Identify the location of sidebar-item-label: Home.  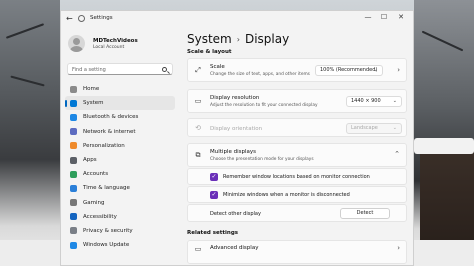
(91, 89).